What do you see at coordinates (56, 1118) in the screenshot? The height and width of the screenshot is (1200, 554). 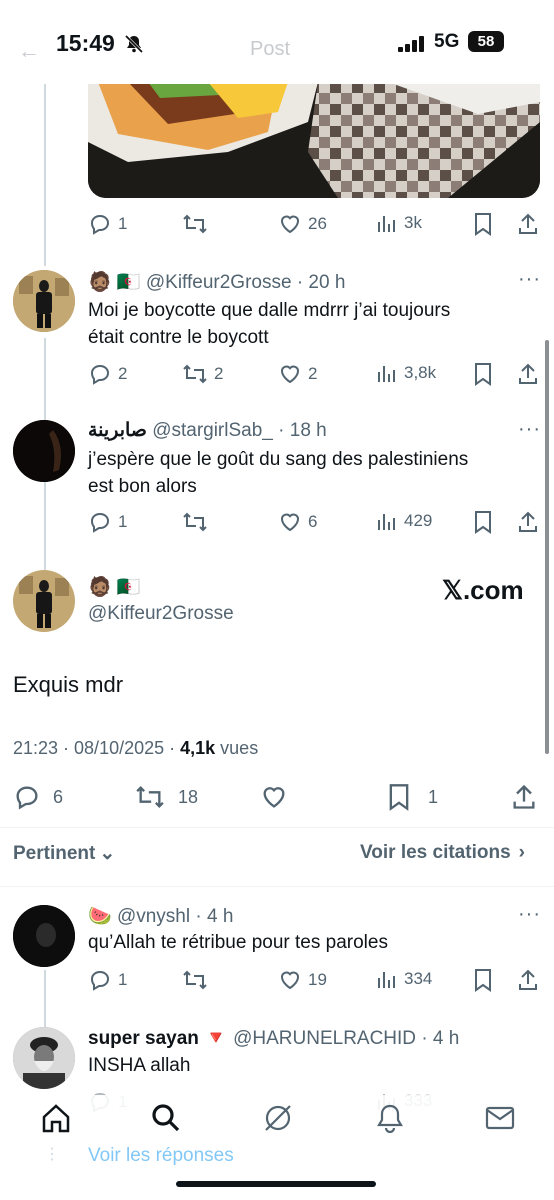 I see `home-icon` at bounding box center [56, 1118].